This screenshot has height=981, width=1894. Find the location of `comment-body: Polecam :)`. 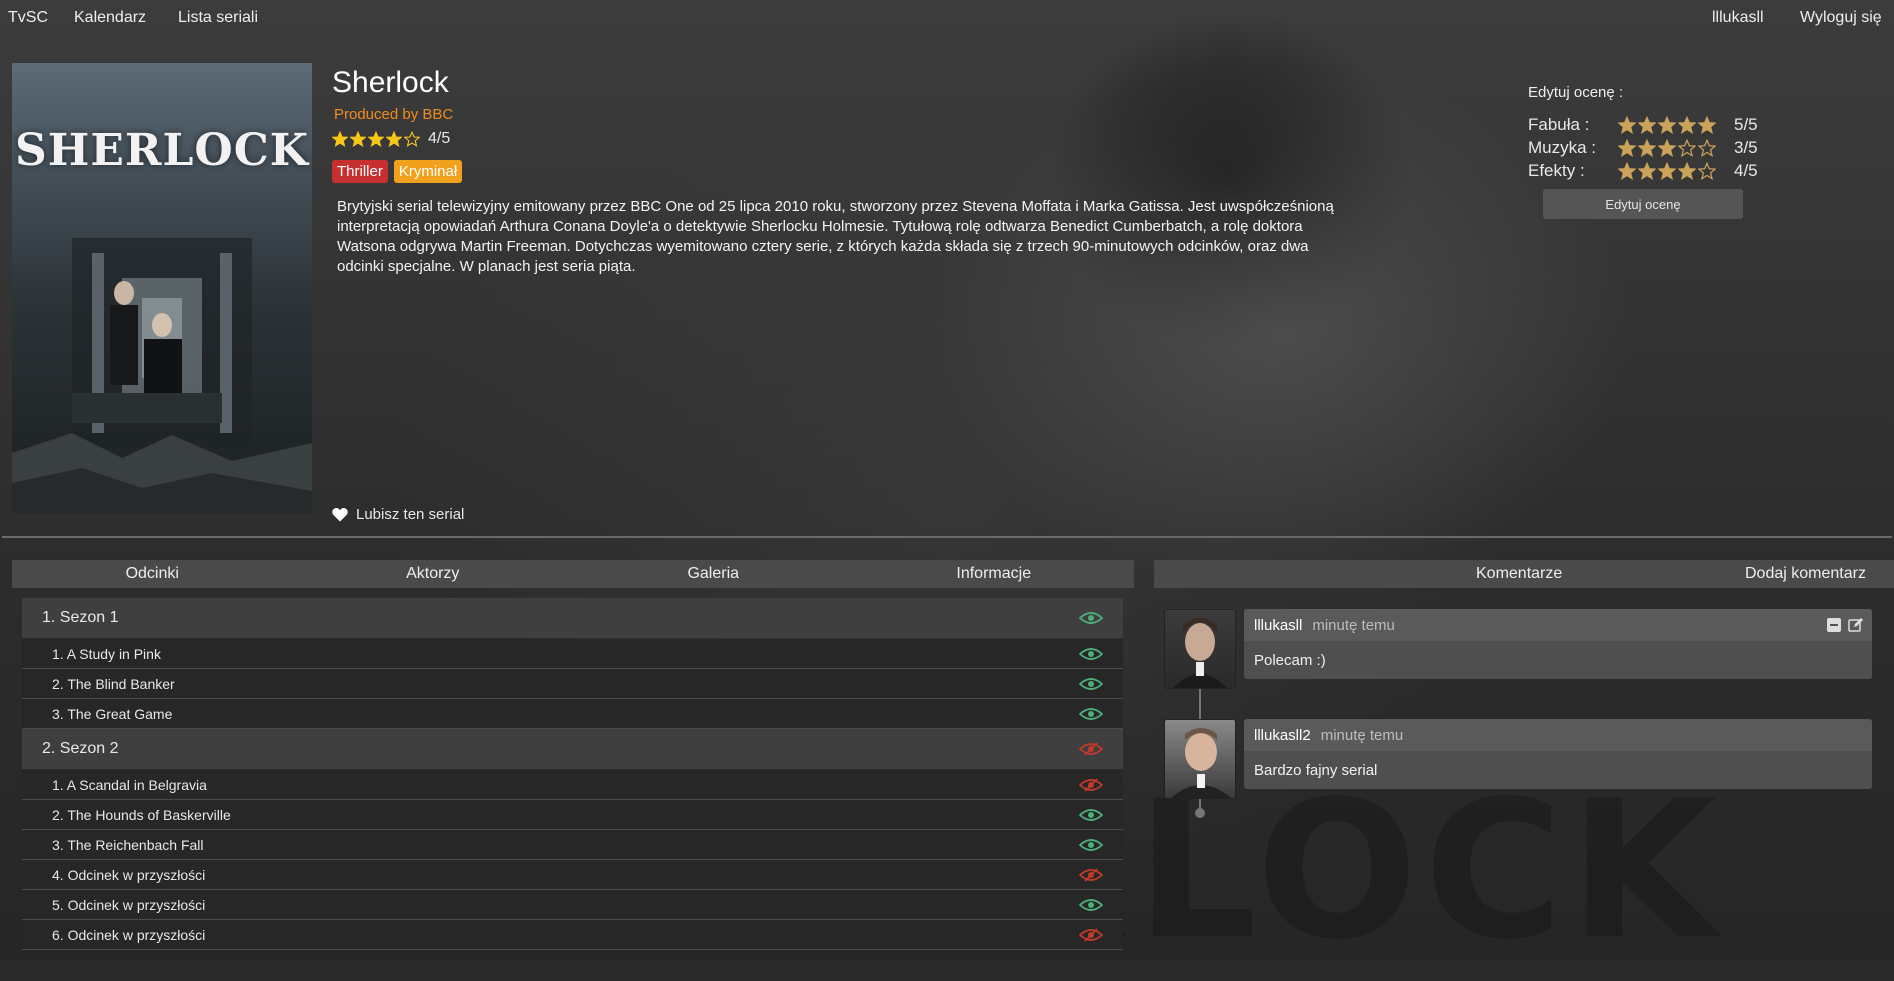

comment-body: Polecam :) is located at coordinates (1558, 660).